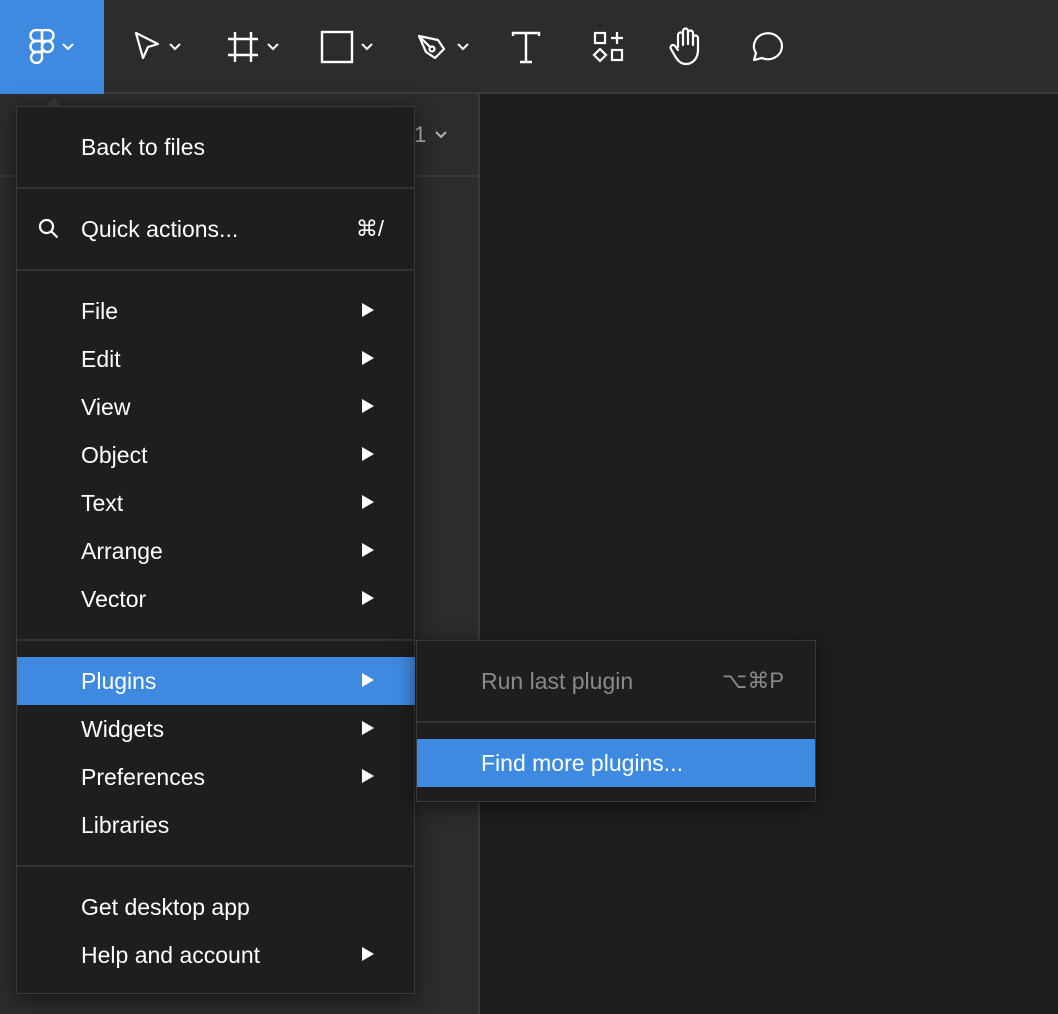 The width and height of the screenshot is (1058, 1014). Describe the element at coordinates (216, 681) in the screenshot. I see `menu-item-plugins: Plugins` at that location.